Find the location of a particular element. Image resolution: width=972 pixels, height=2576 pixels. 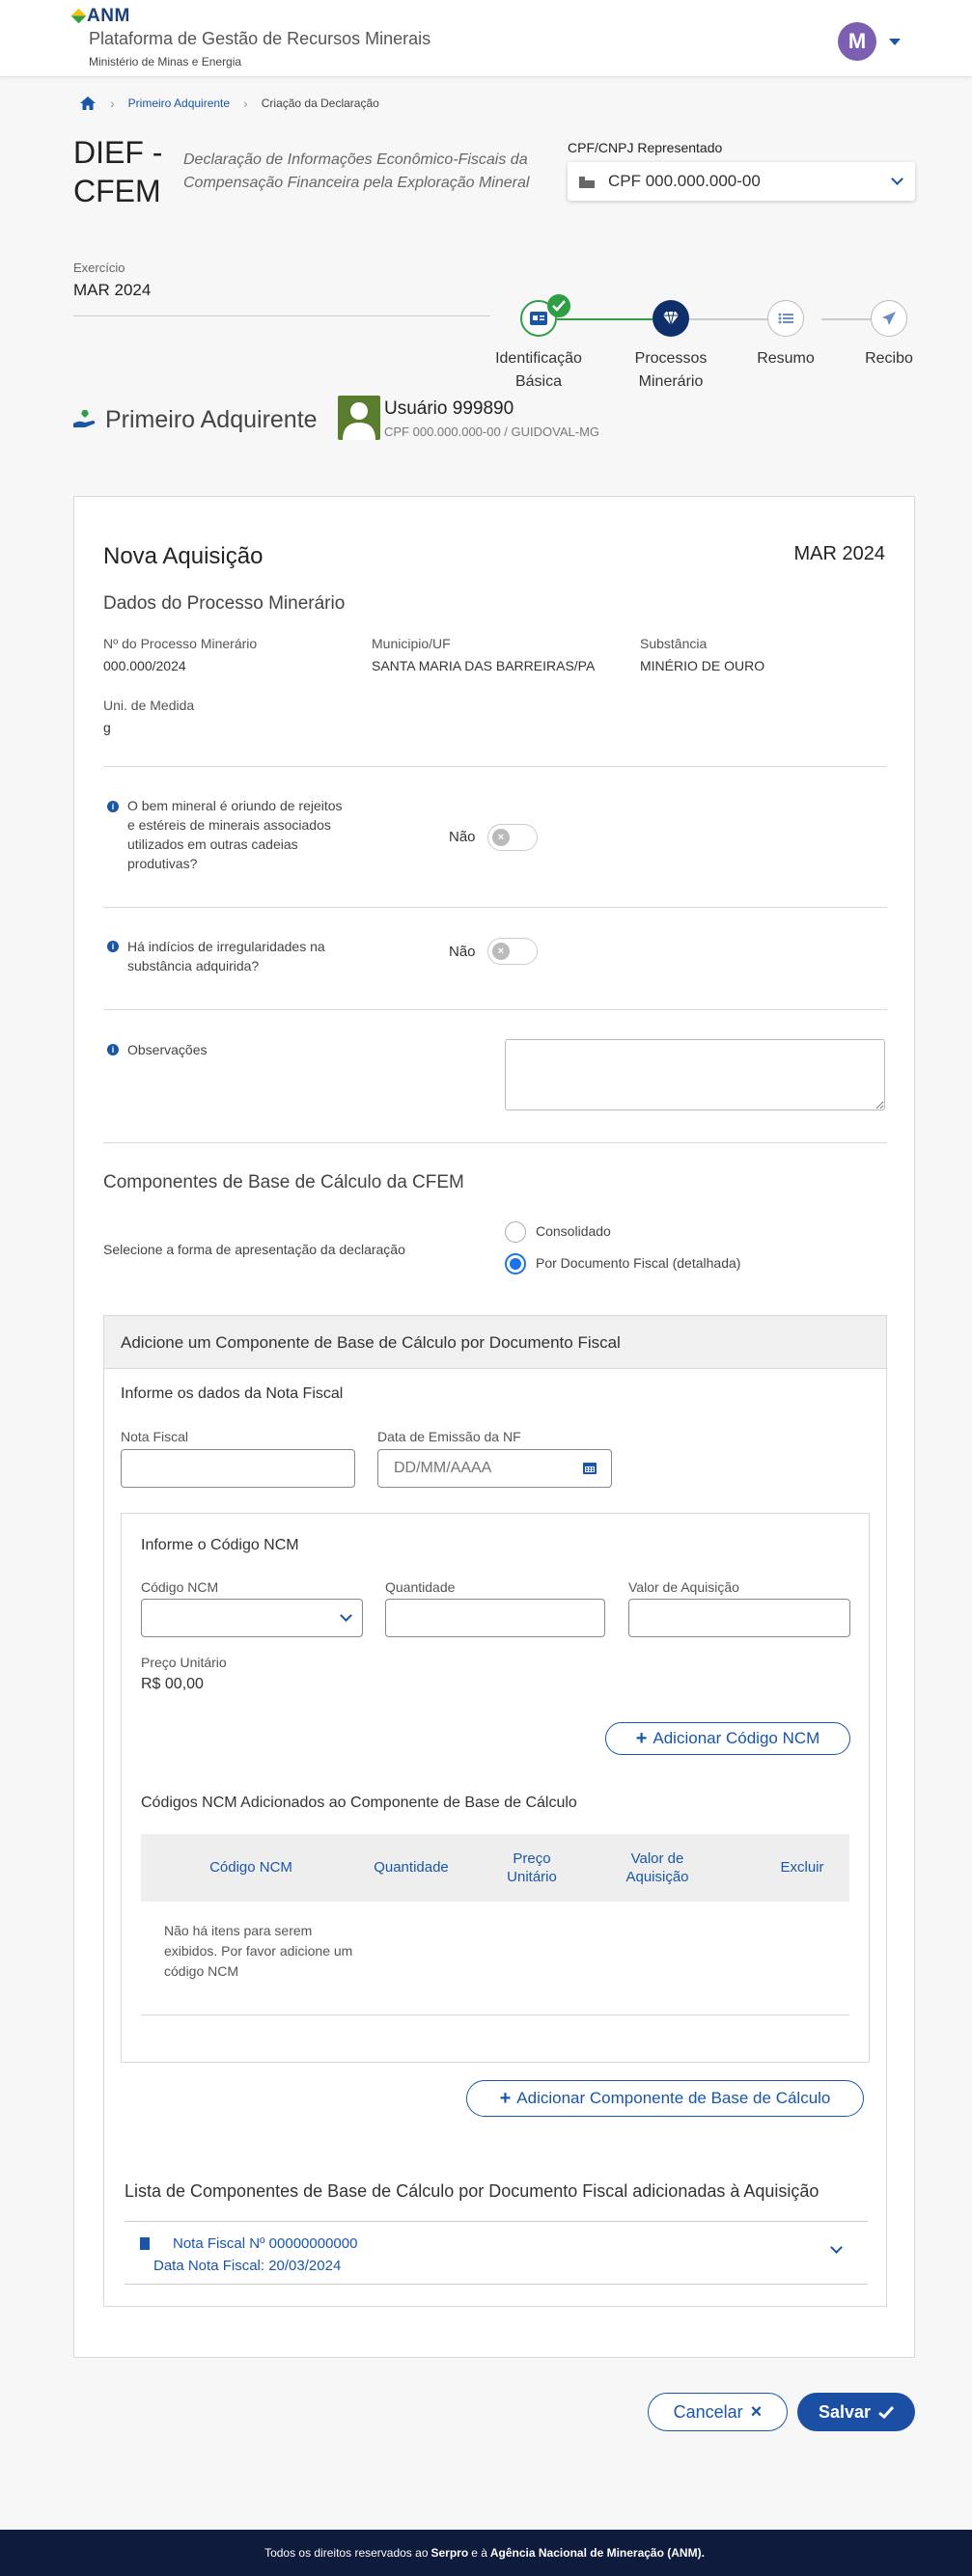

paper-plane-icon is located at coordinates (889, 319).